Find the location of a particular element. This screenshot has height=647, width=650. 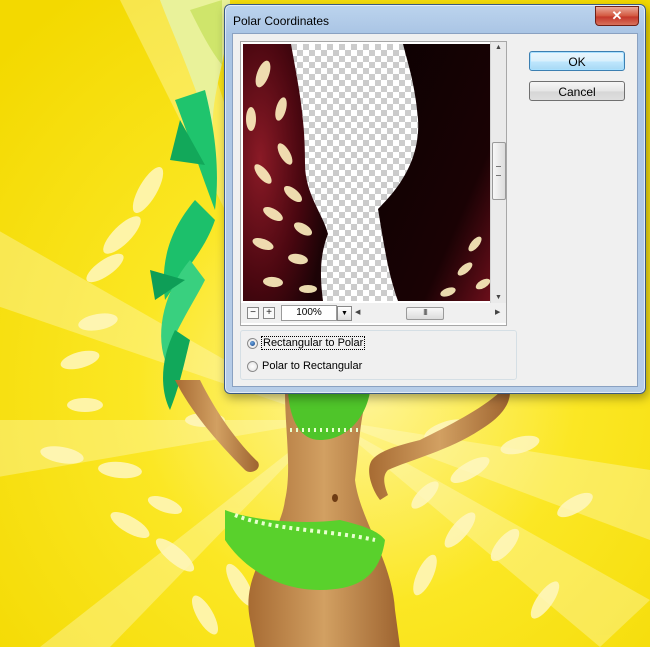

ok-button: OK is located at coordinates (577, 61).